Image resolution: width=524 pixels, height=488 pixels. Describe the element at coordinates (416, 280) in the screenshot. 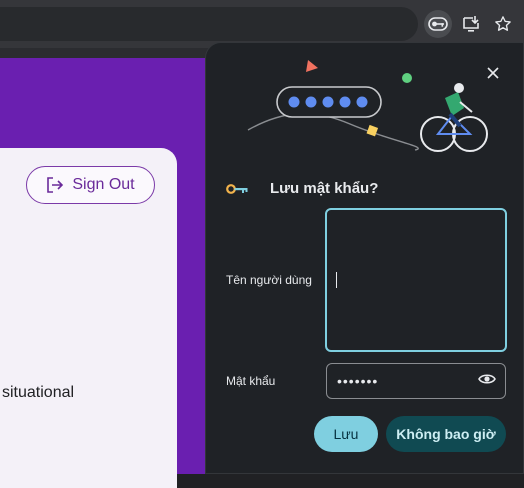

I see `username-field` at that location.